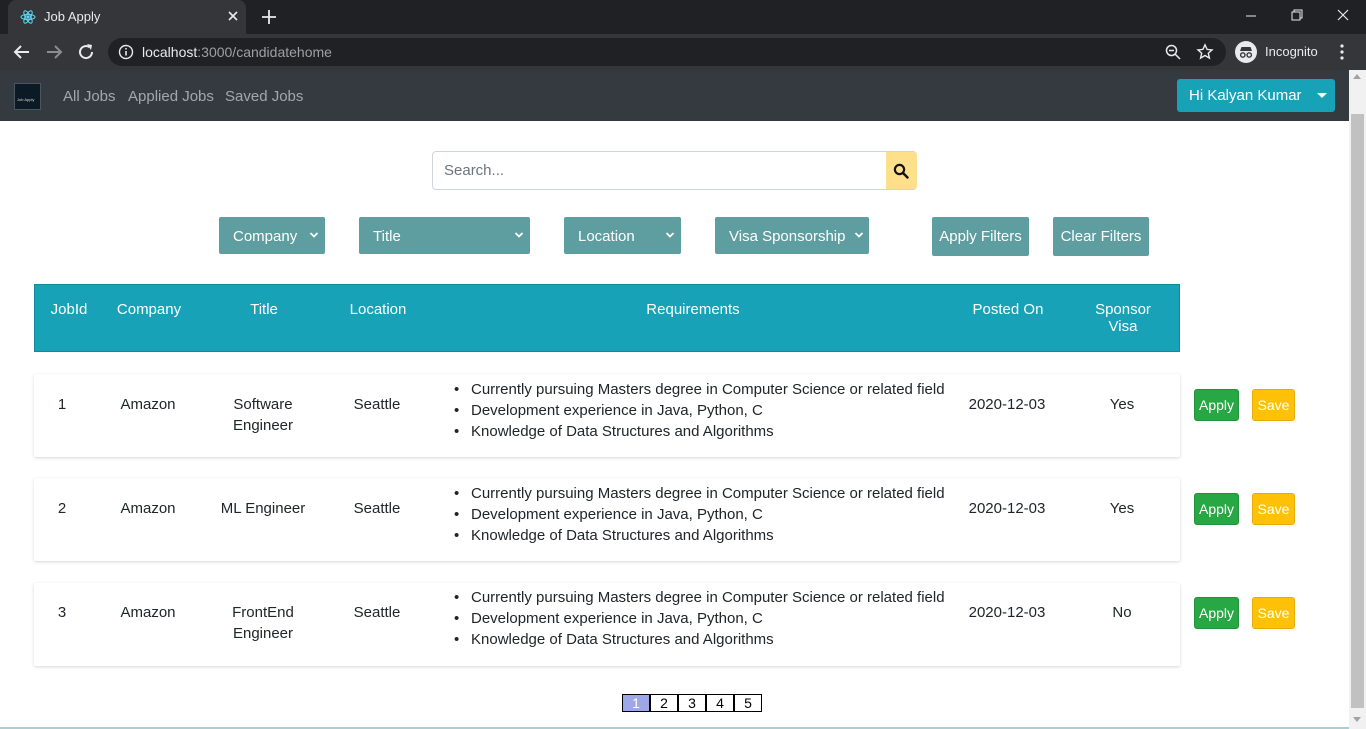  I want to click on header-jobid: JobId, so click(69, 309).